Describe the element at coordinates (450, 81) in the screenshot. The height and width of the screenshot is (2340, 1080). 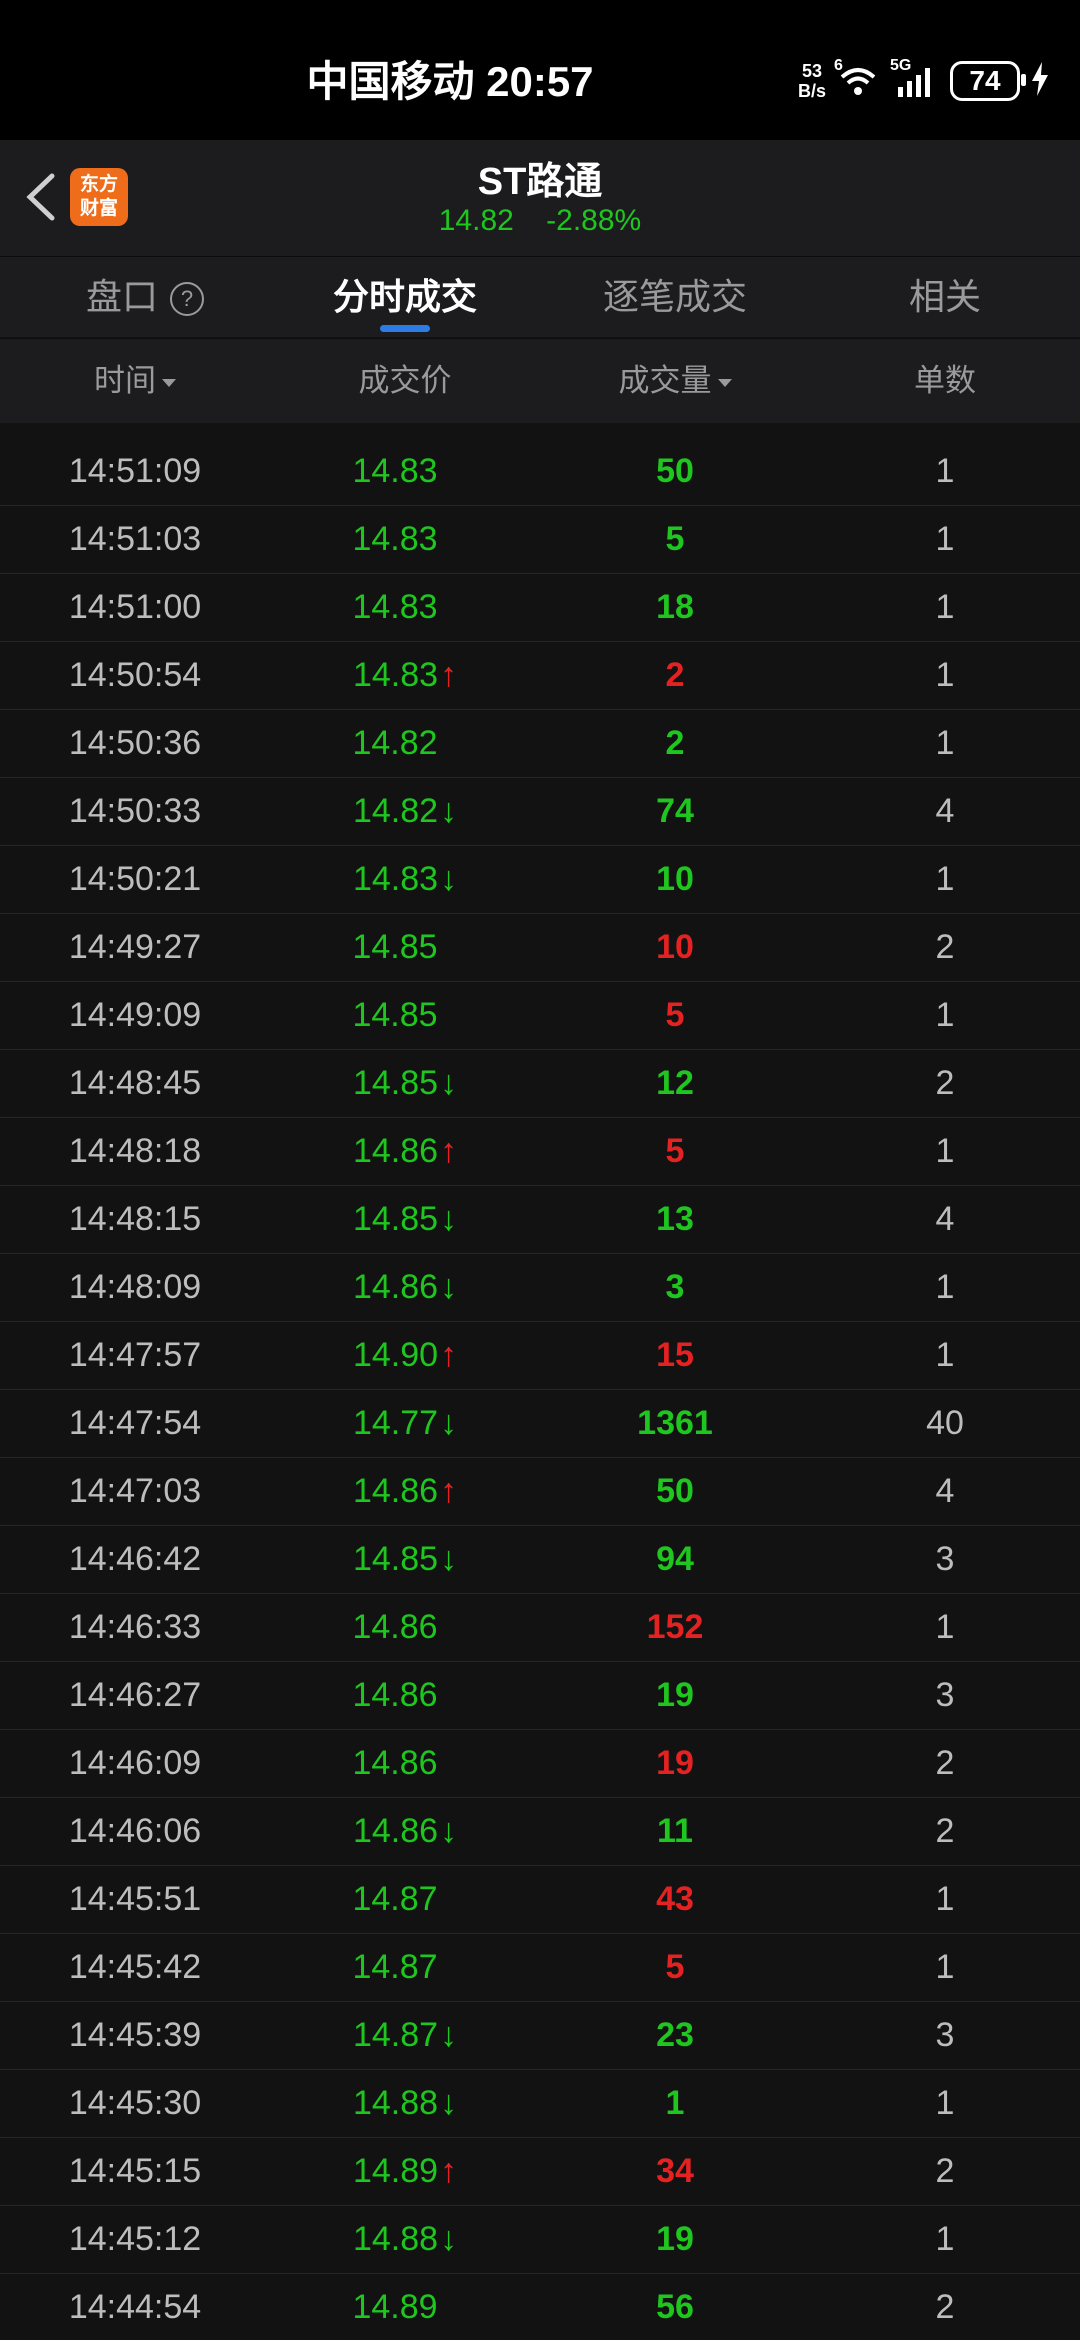
I see `carrier-time: 中国移动 20:57` at that location.